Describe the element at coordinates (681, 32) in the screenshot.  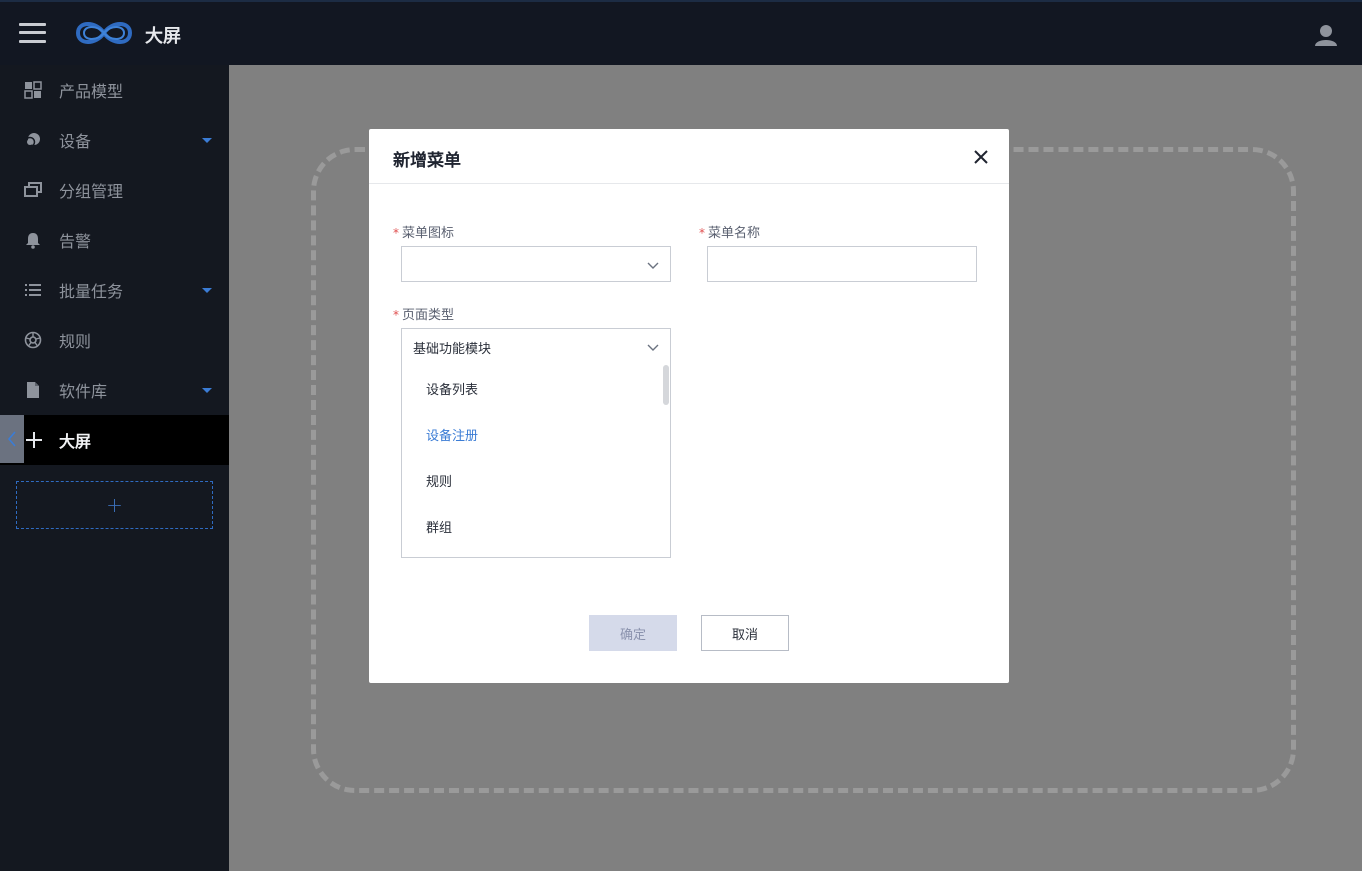
I see `top-header: 大屏` at that location.